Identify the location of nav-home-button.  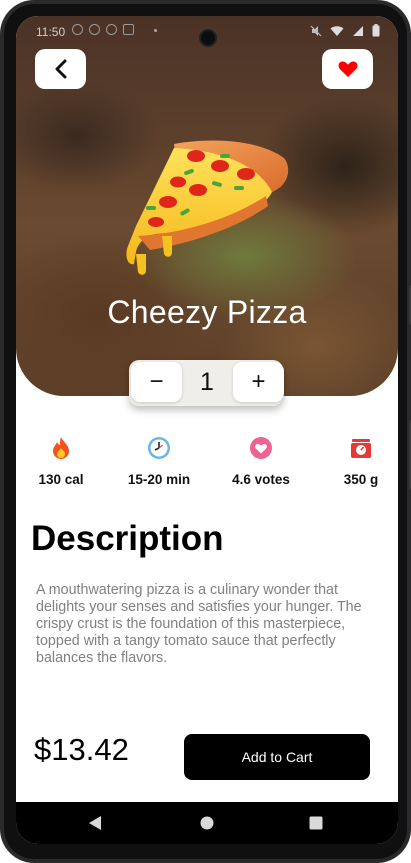
(207, 823).